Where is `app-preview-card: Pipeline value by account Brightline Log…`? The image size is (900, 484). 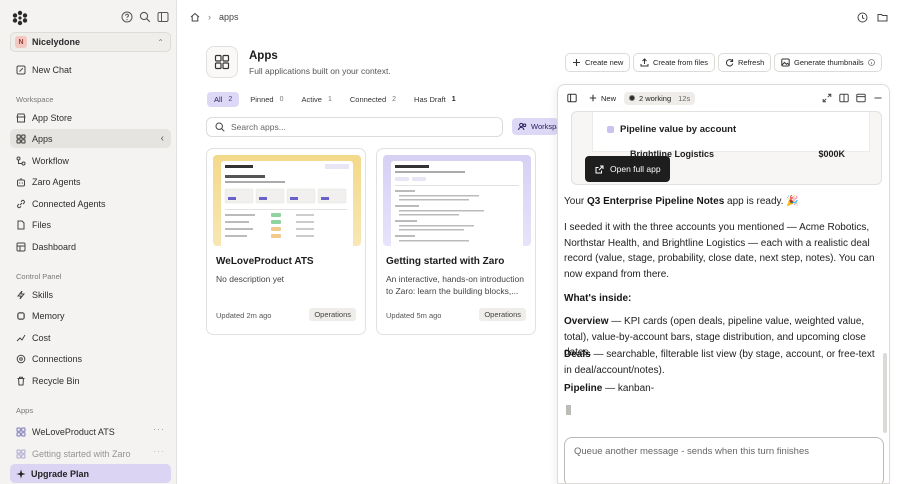
app-preview-card: Pipeline value by account Brightline Log… is located at coordinates (726, 148).